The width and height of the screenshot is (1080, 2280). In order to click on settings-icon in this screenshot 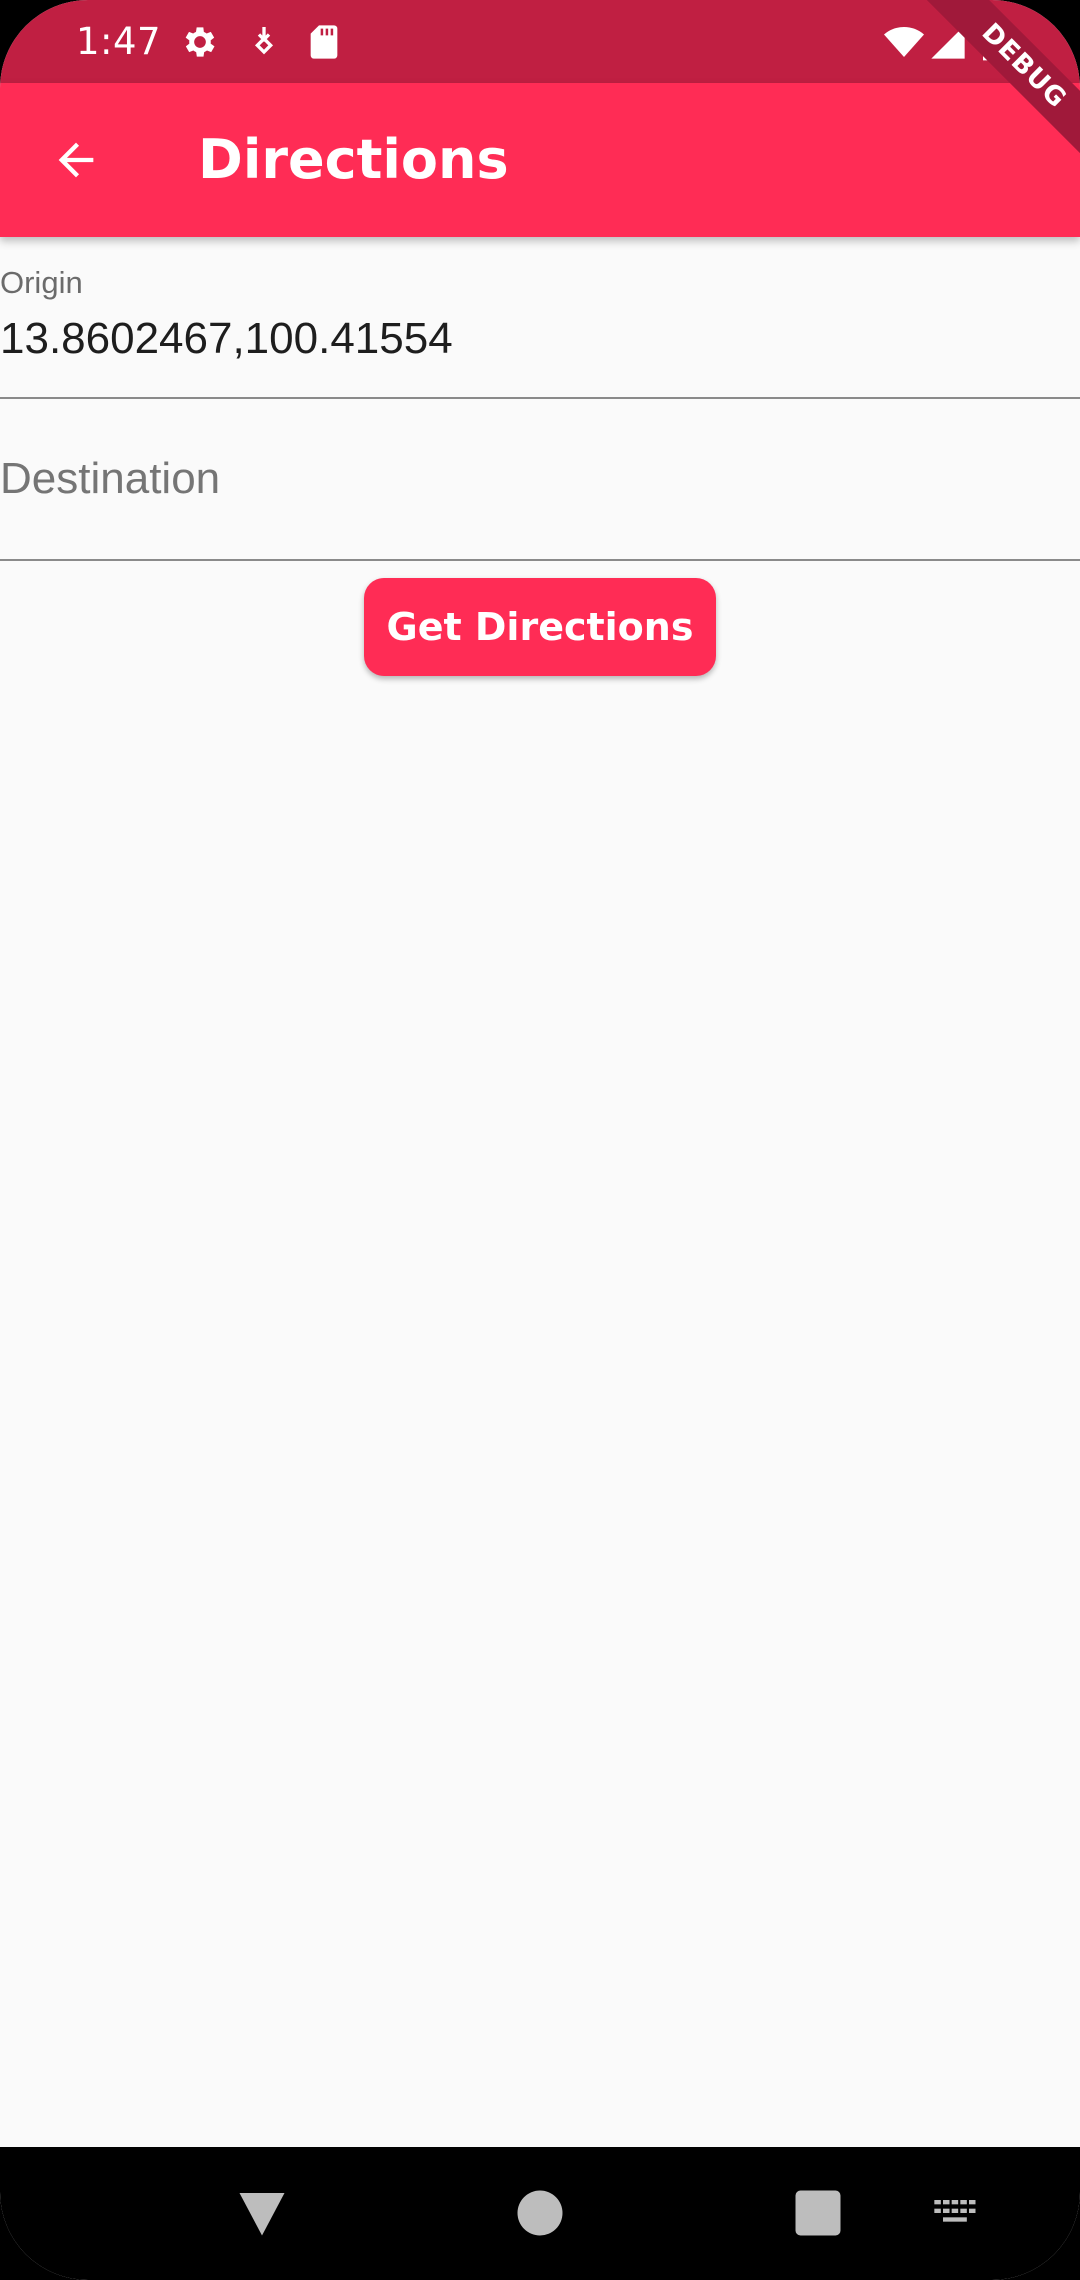, I will do `click(200, 42)`.